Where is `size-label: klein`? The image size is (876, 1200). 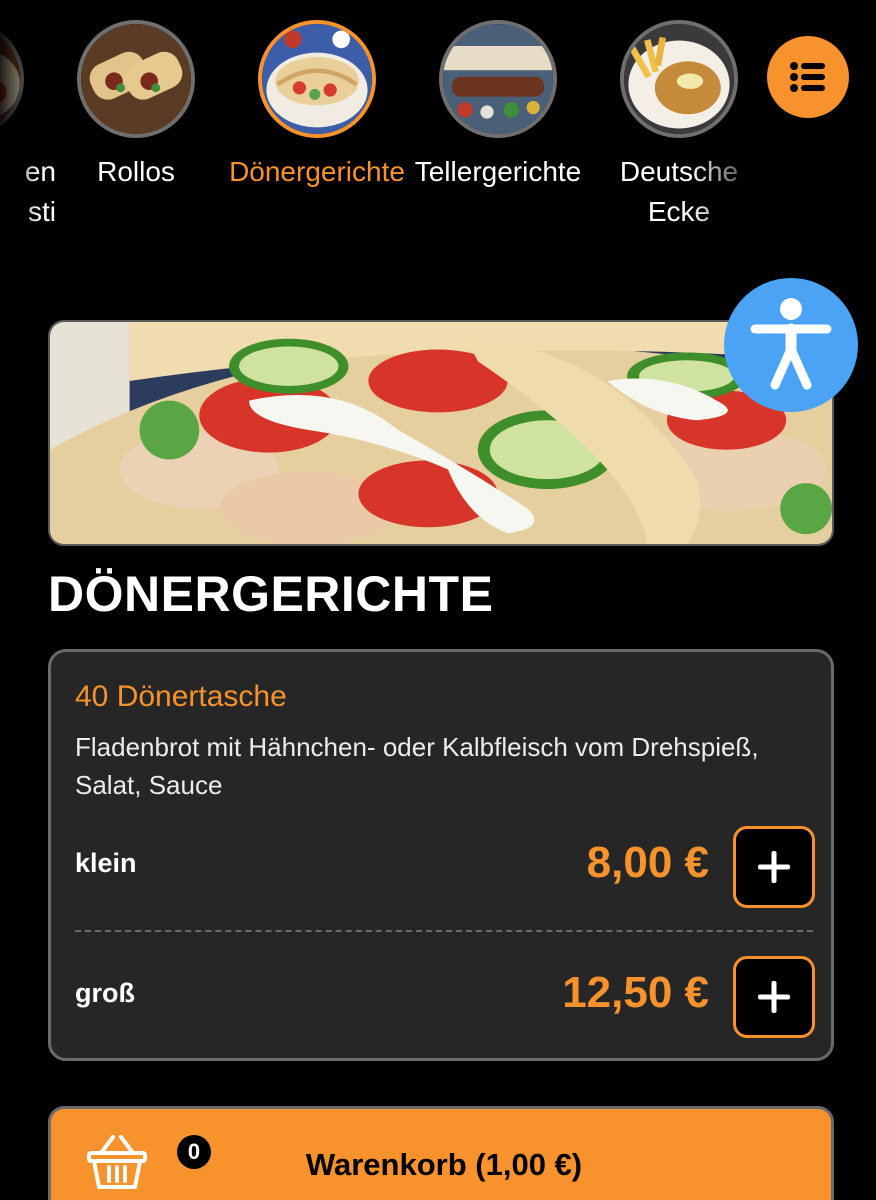
size-label: klein is located at coordinates (106, 863).